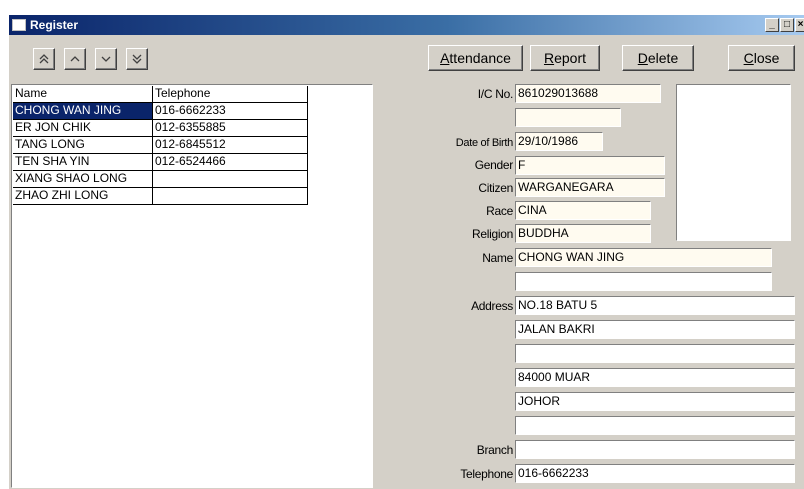 This screenshot has width=804, height=489. I want to click on report-mnemonic: R, so click(549, 58).